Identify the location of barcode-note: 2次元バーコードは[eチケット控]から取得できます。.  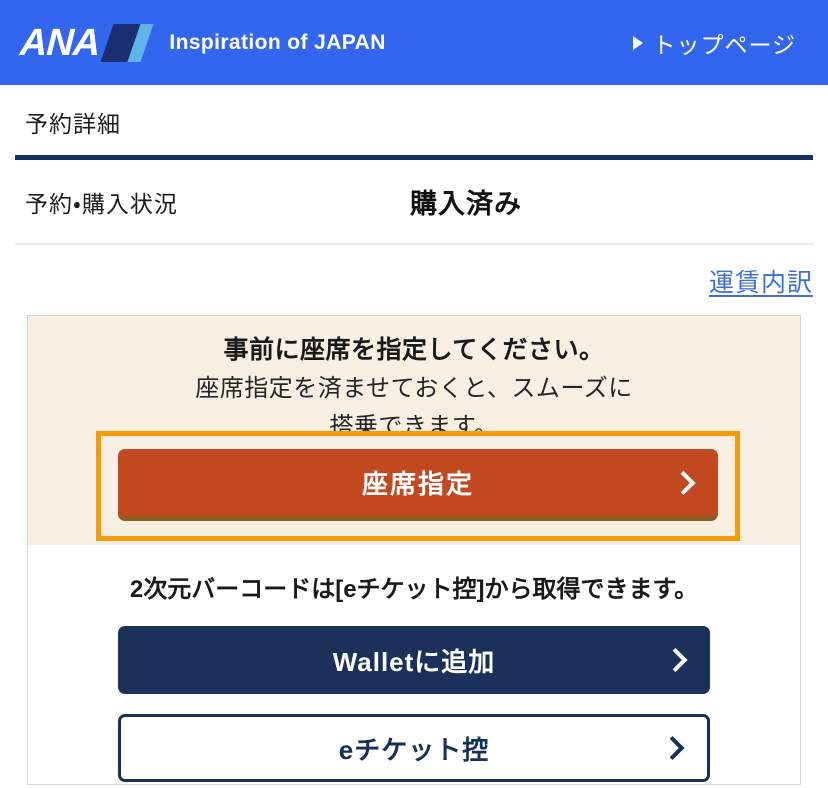
(414, 589).